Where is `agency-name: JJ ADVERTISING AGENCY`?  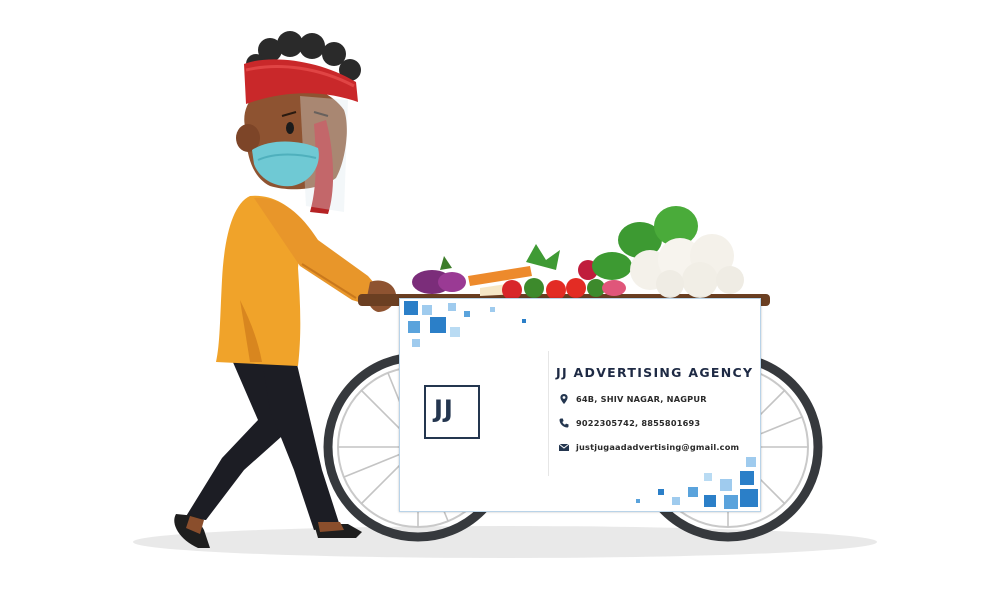 agency-name: JJ ADVERTISING AGENCY is located at coordinates (655, 372).